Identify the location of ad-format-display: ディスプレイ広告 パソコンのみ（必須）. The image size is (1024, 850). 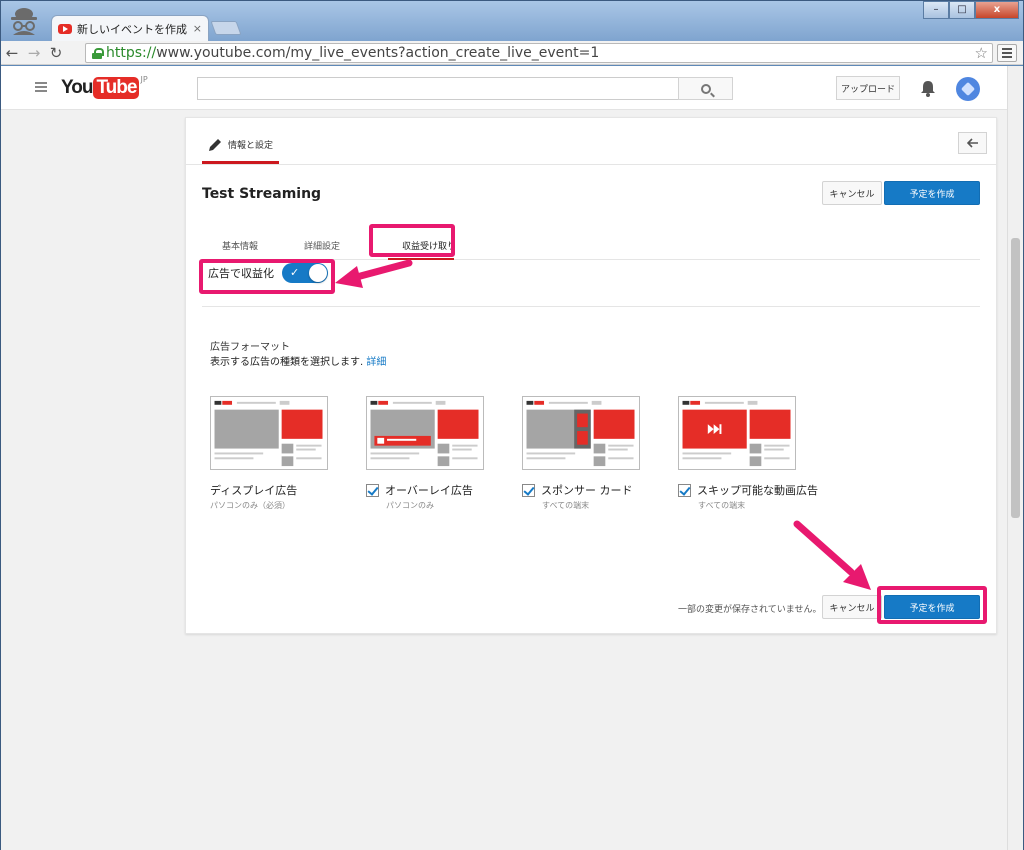
(280, 453).